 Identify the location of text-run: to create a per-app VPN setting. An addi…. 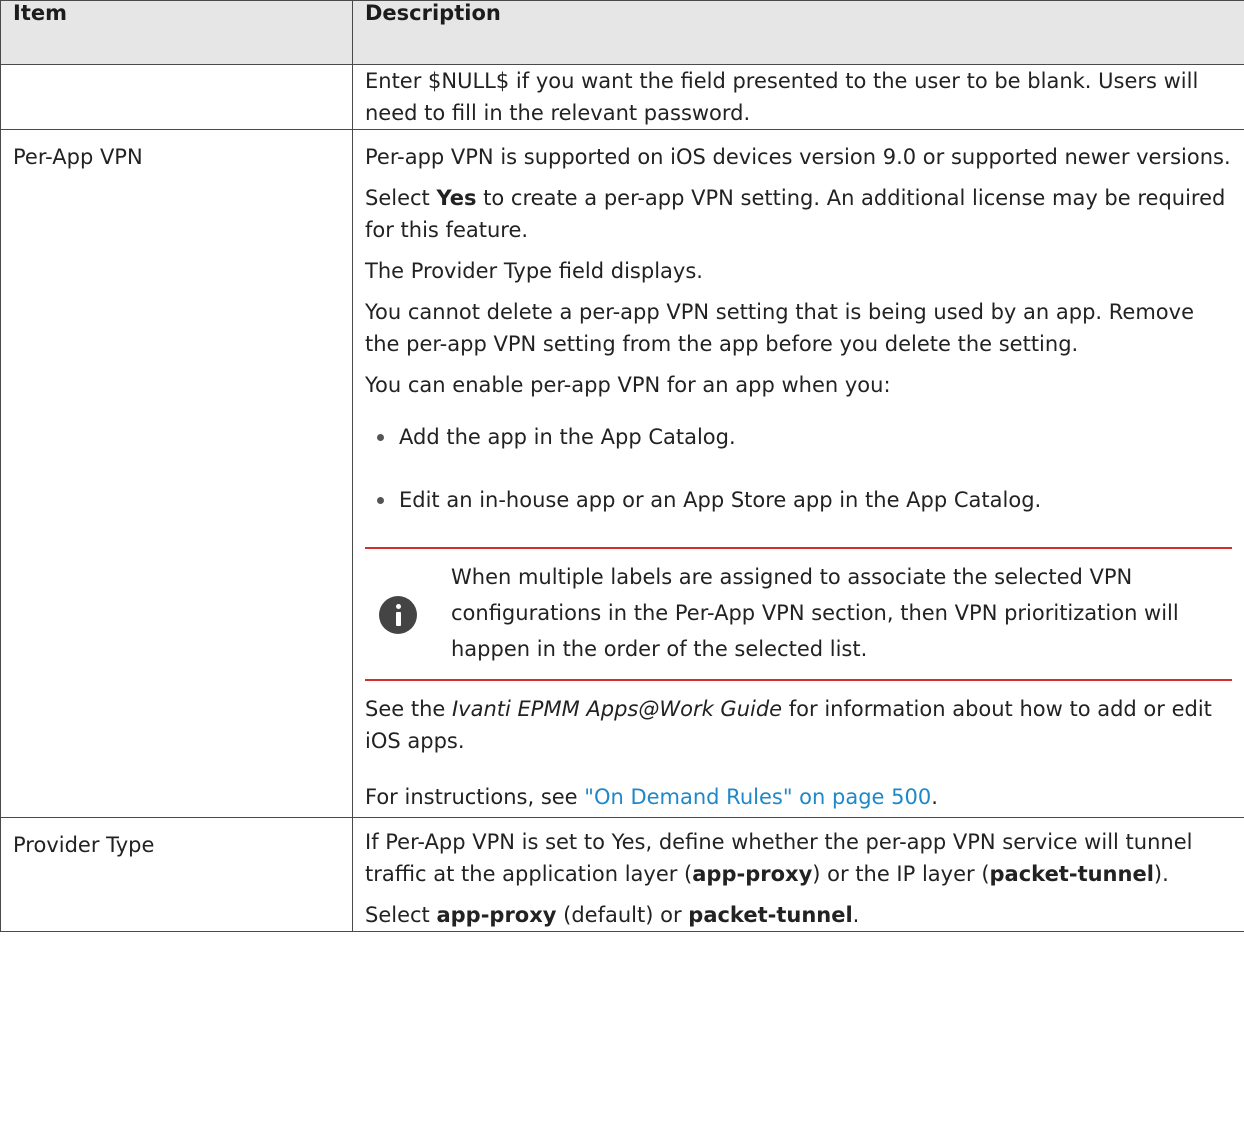
(795, 214).